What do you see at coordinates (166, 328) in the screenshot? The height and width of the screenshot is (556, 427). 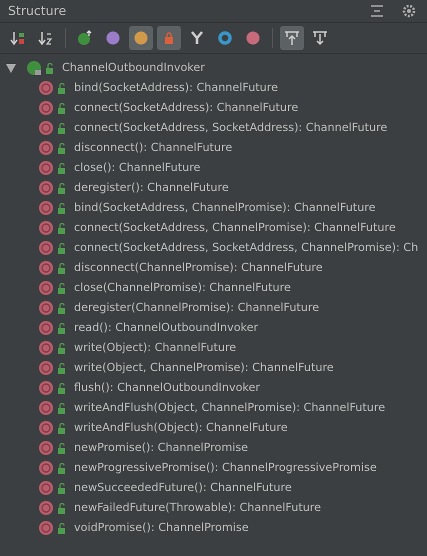 I see `tree-item: read(): ChannelOutboundInvoker` at bounding box center [166, 328].